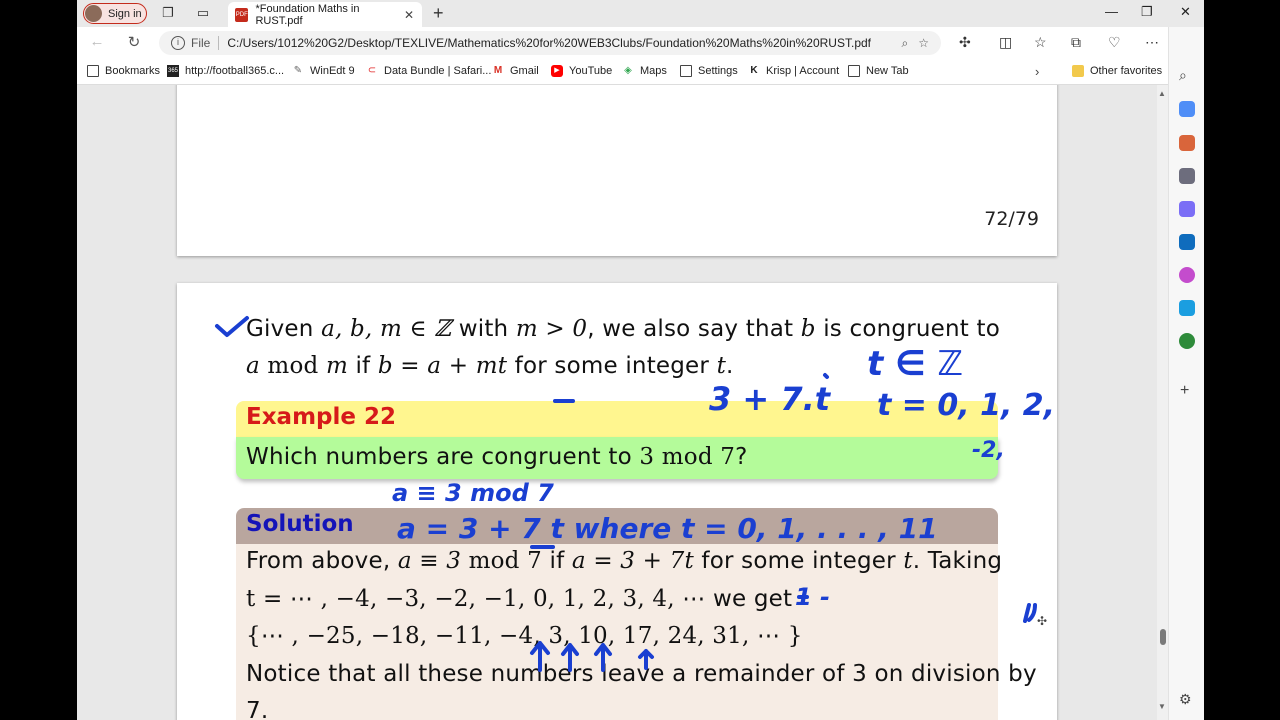 Image resolution: width=1280 pixels, height=720 pixels. I want to click on example-text: Which numbers are congruent to 3 mod 7?, so click(497, 457).